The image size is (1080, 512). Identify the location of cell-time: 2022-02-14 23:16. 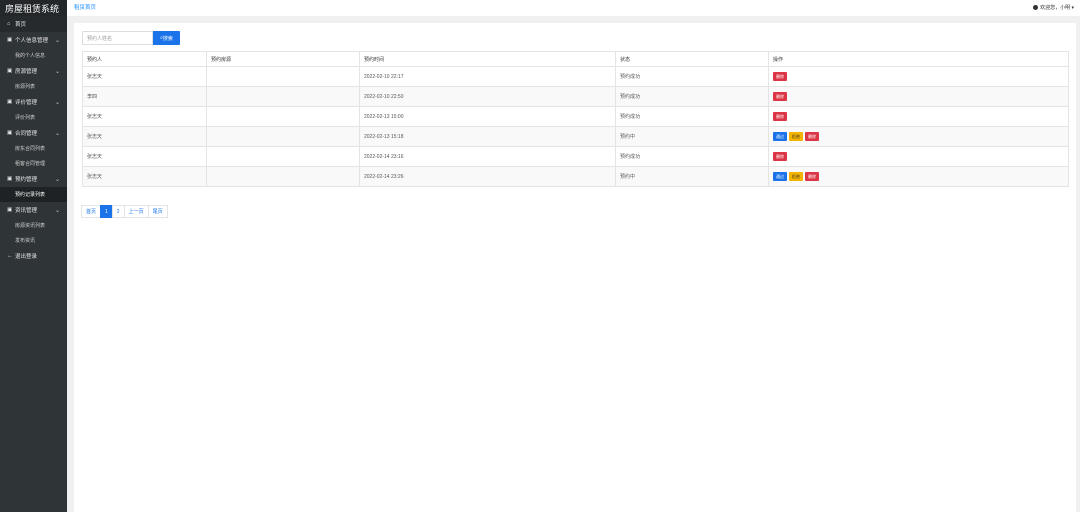
(487, 156).